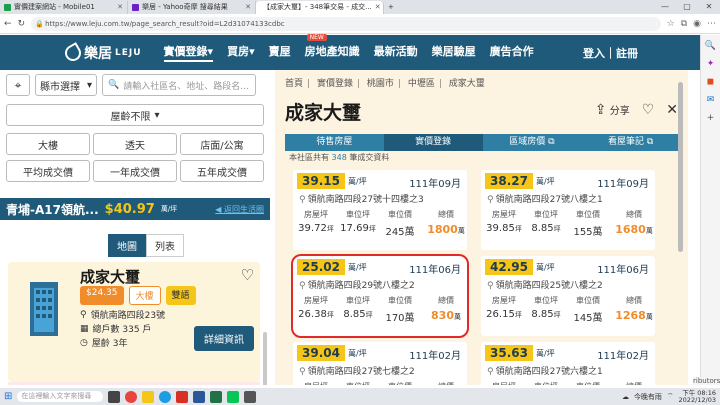  I want to click on nav-item-inspection: 樂居驗屋, so click(454, 52).